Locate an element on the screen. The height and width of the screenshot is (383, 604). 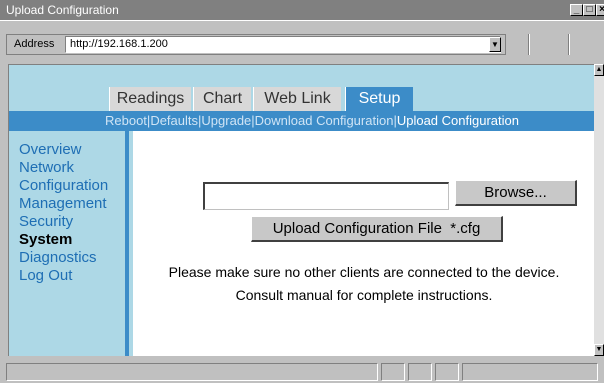
close-icon: × is located at coordinates (600, 10).